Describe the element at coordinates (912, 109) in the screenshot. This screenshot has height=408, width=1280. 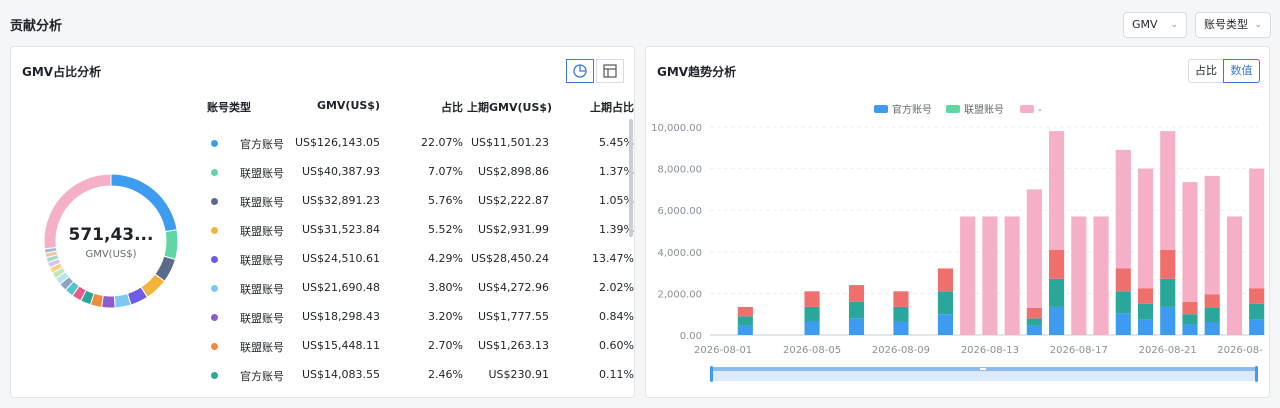
I see `legend-label: 官方账号` at that location.